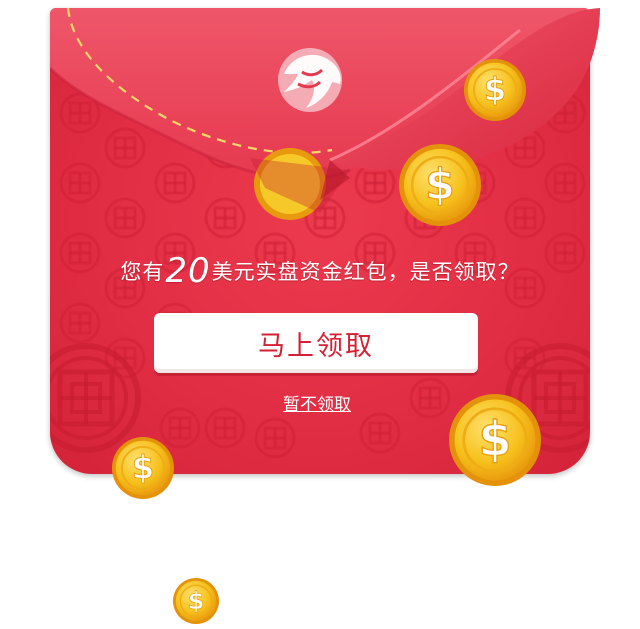  Describe the element at coordinates (142, 272) in the screenshot. I see `prompt-prefix: 您有` at that location.